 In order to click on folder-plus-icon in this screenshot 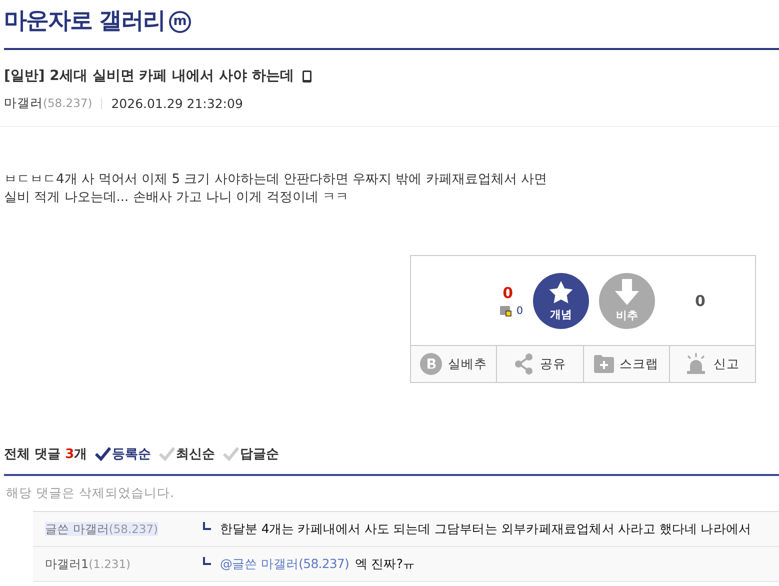, I will do `click(604, 364)`.